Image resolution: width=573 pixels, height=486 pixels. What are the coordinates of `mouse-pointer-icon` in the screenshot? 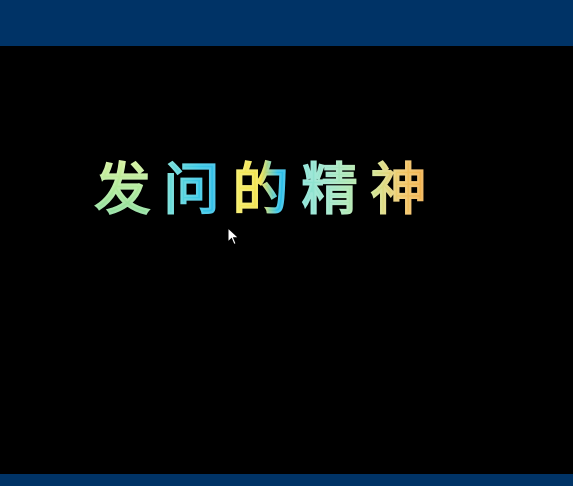 It's located at (234, 236).